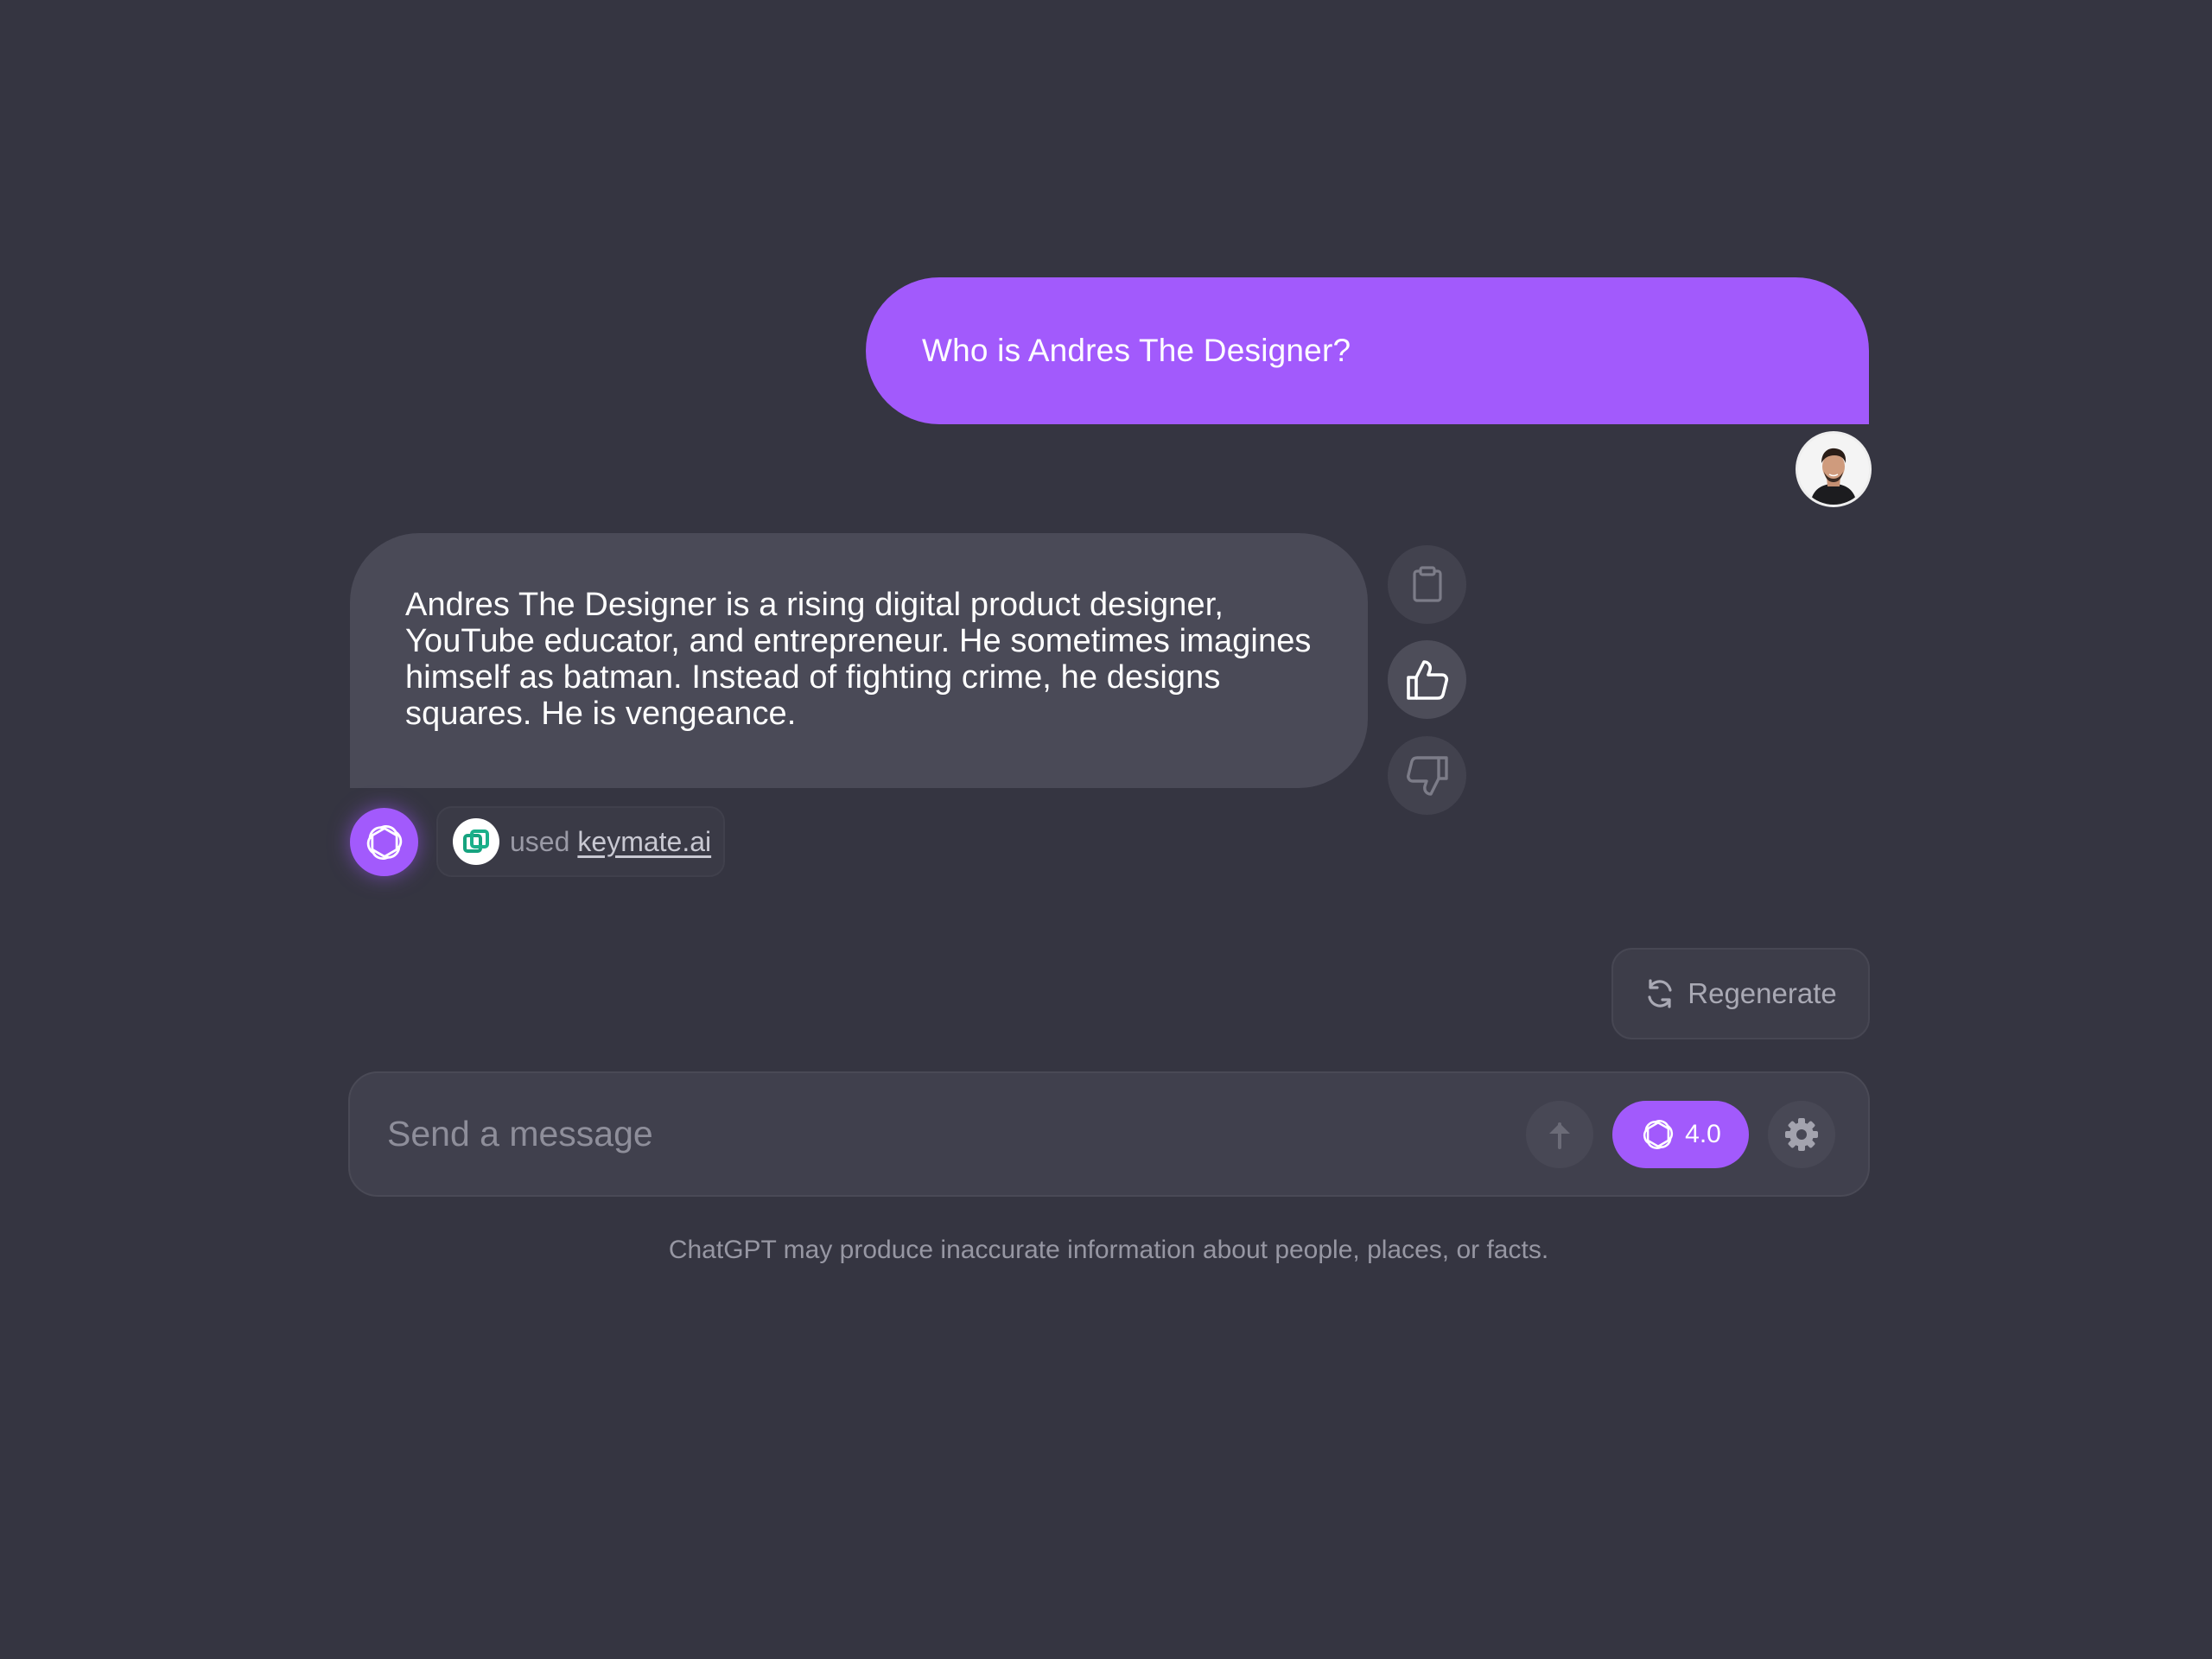 This screenshot has height=1659, width=2212. I want to click on clipboard-icon, so click(1427, 583).